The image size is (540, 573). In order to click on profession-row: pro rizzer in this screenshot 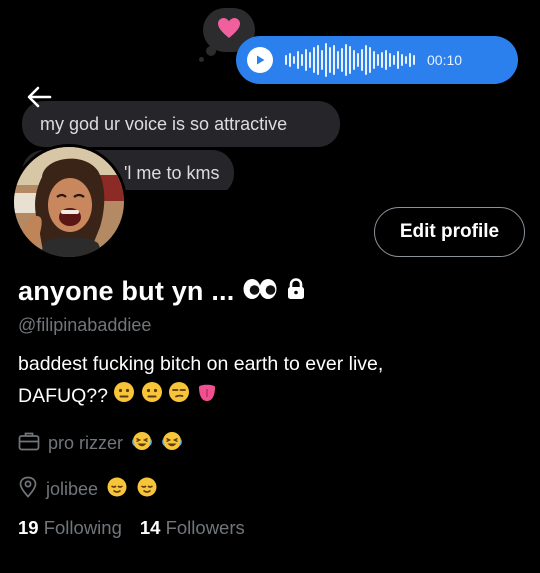, I will do `click(100, 443)`.